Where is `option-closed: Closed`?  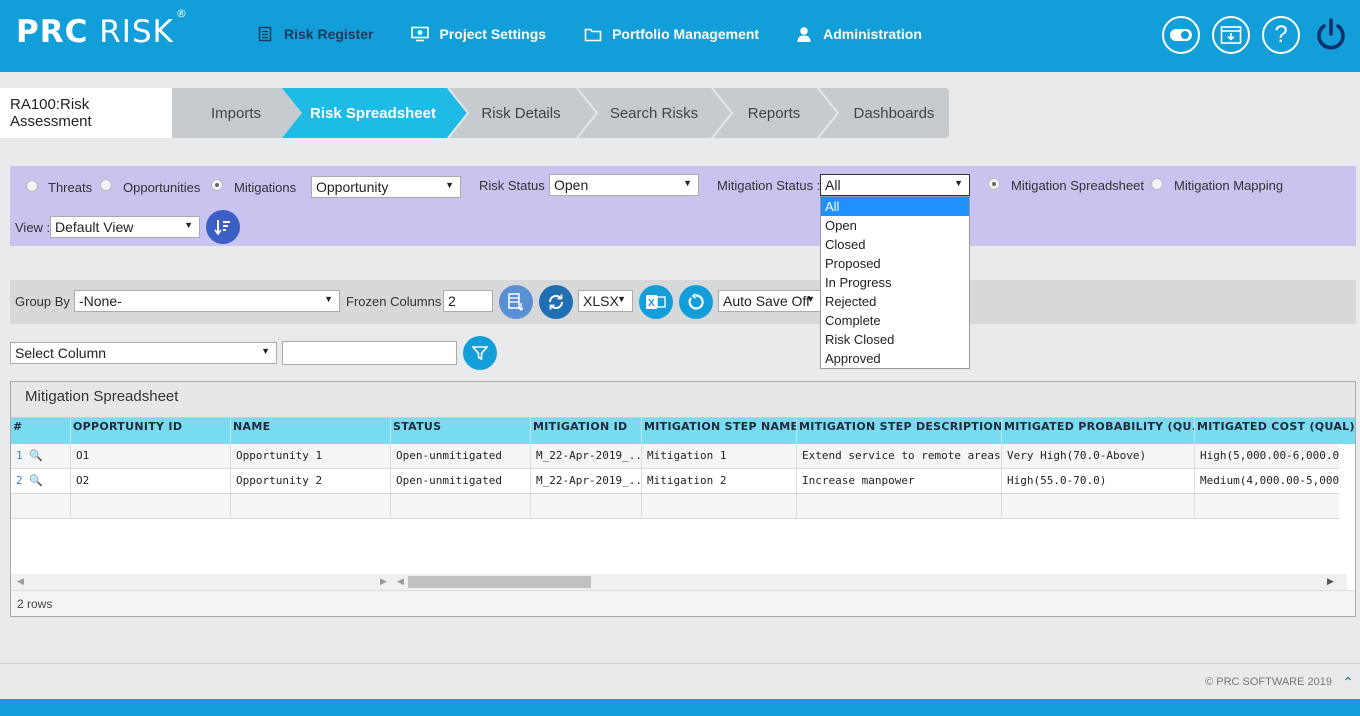 option-closed: Closed is located at coordinates (895, 244).